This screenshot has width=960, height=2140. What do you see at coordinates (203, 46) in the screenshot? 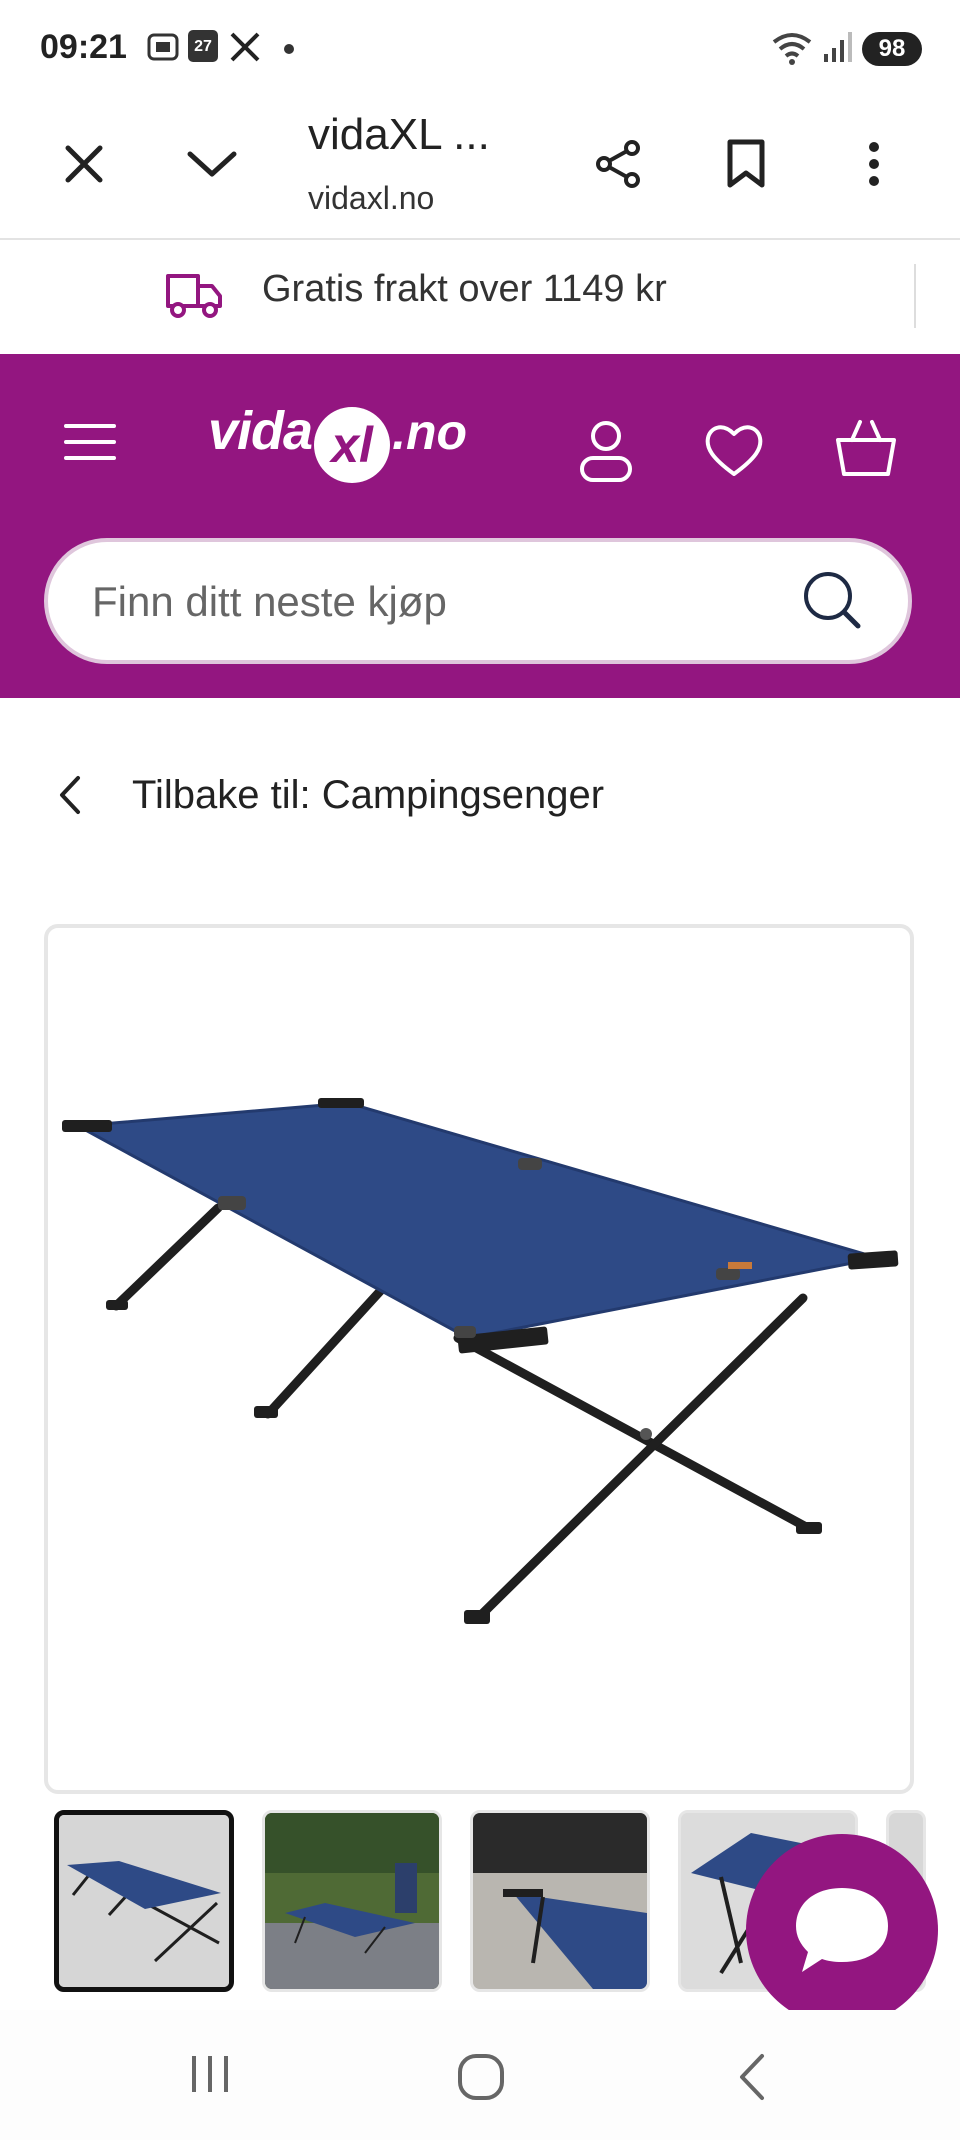
I see `calendar-icon: 27` at bounding box center [203, 46].